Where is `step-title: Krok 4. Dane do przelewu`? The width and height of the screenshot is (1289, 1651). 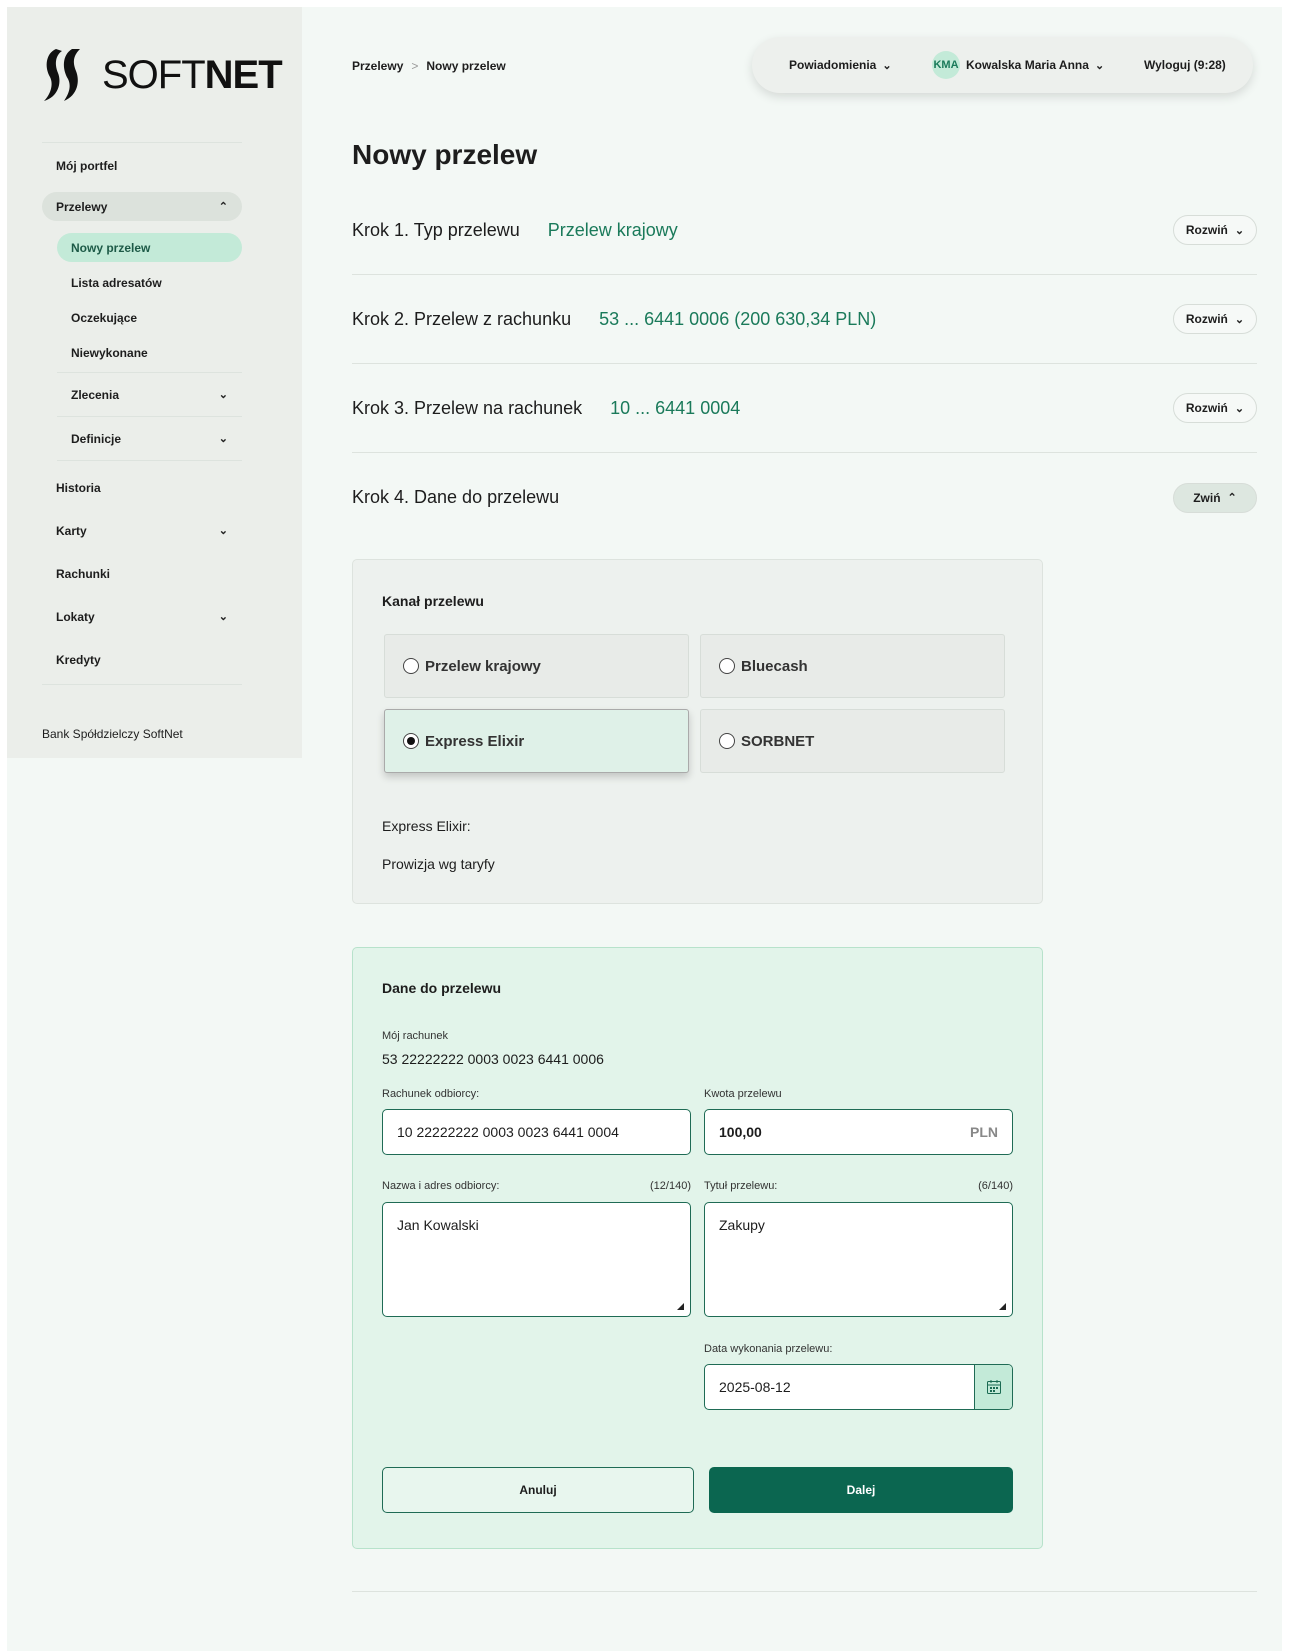
step-title: Krok 4. Dane do przelewu is located at coordinates (456, 497).